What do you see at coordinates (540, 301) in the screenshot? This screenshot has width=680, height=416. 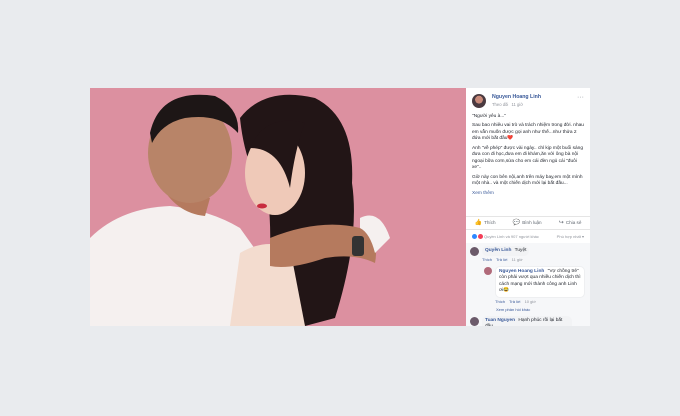 I see `comment-meta: Thích Trả lời 10 giờ` at bounding box center [540, 301].